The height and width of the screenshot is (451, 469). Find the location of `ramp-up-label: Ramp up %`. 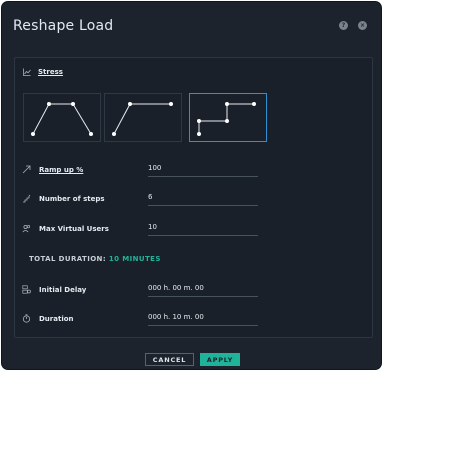

ramp-up-label: Ramp up % is located at coordinates (61, 170).